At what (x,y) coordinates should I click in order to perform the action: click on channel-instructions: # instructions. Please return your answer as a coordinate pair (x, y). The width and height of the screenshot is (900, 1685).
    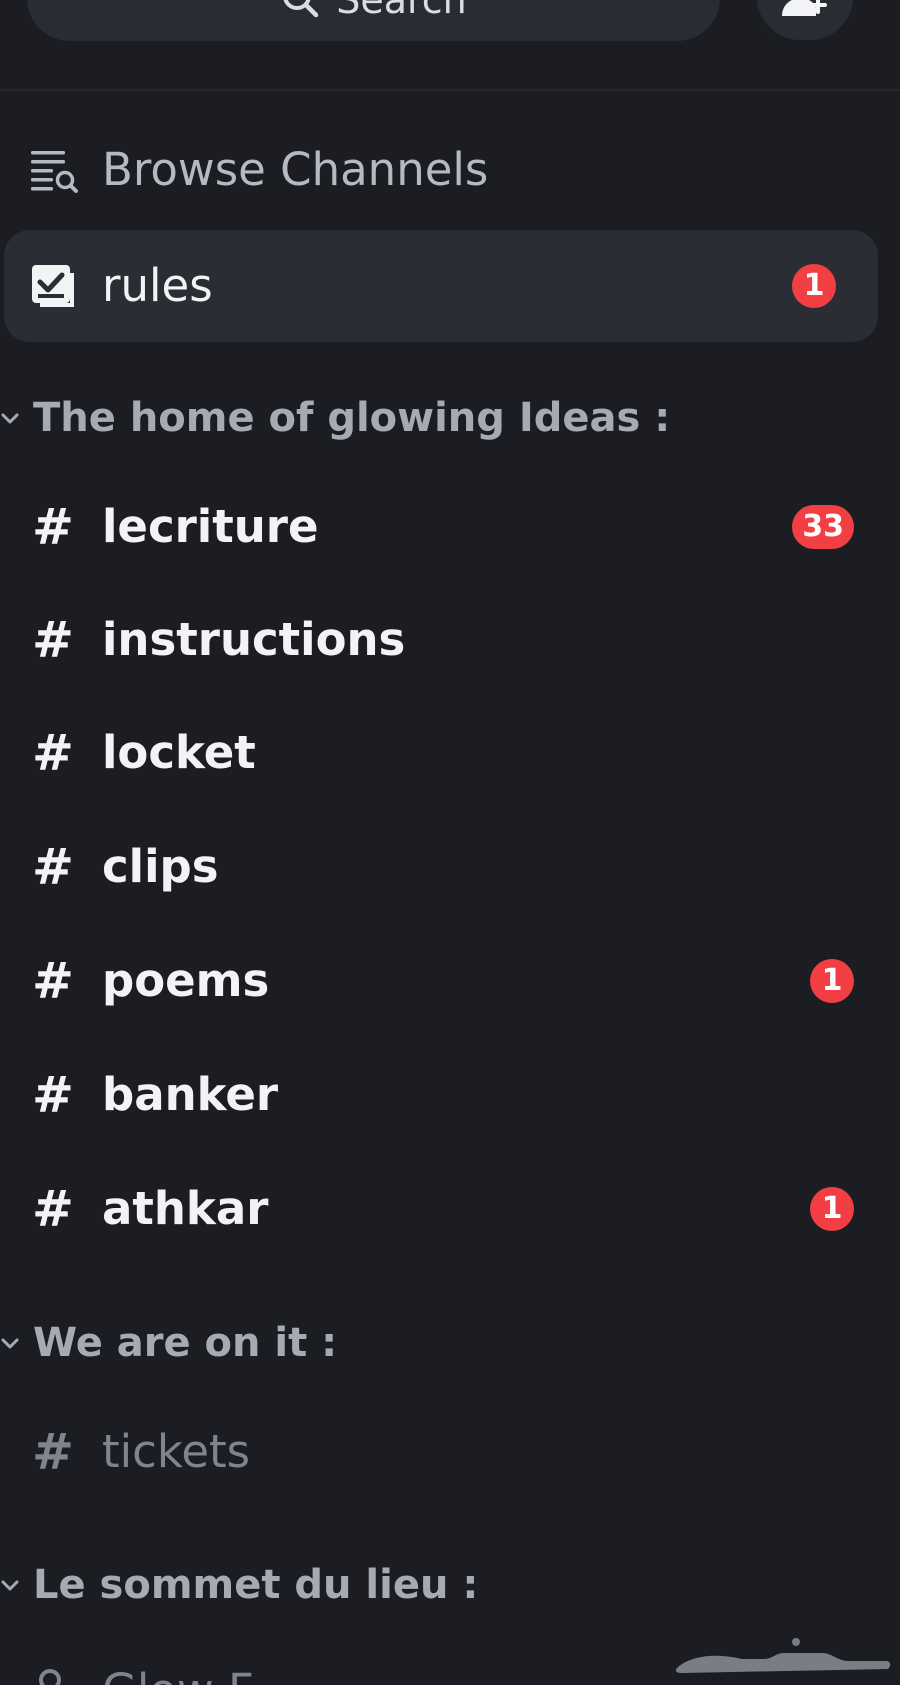
    Looking at the image, I should click on (450, 640).